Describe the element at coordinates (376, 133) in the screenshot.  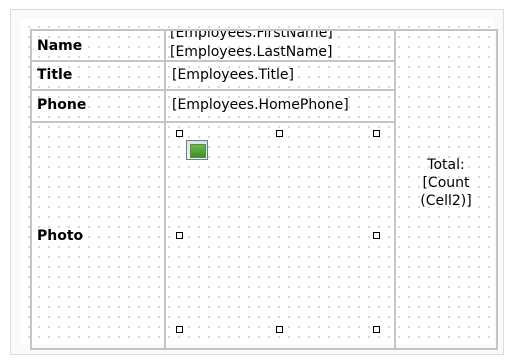
I see `resize-handle-top-right` at that location.